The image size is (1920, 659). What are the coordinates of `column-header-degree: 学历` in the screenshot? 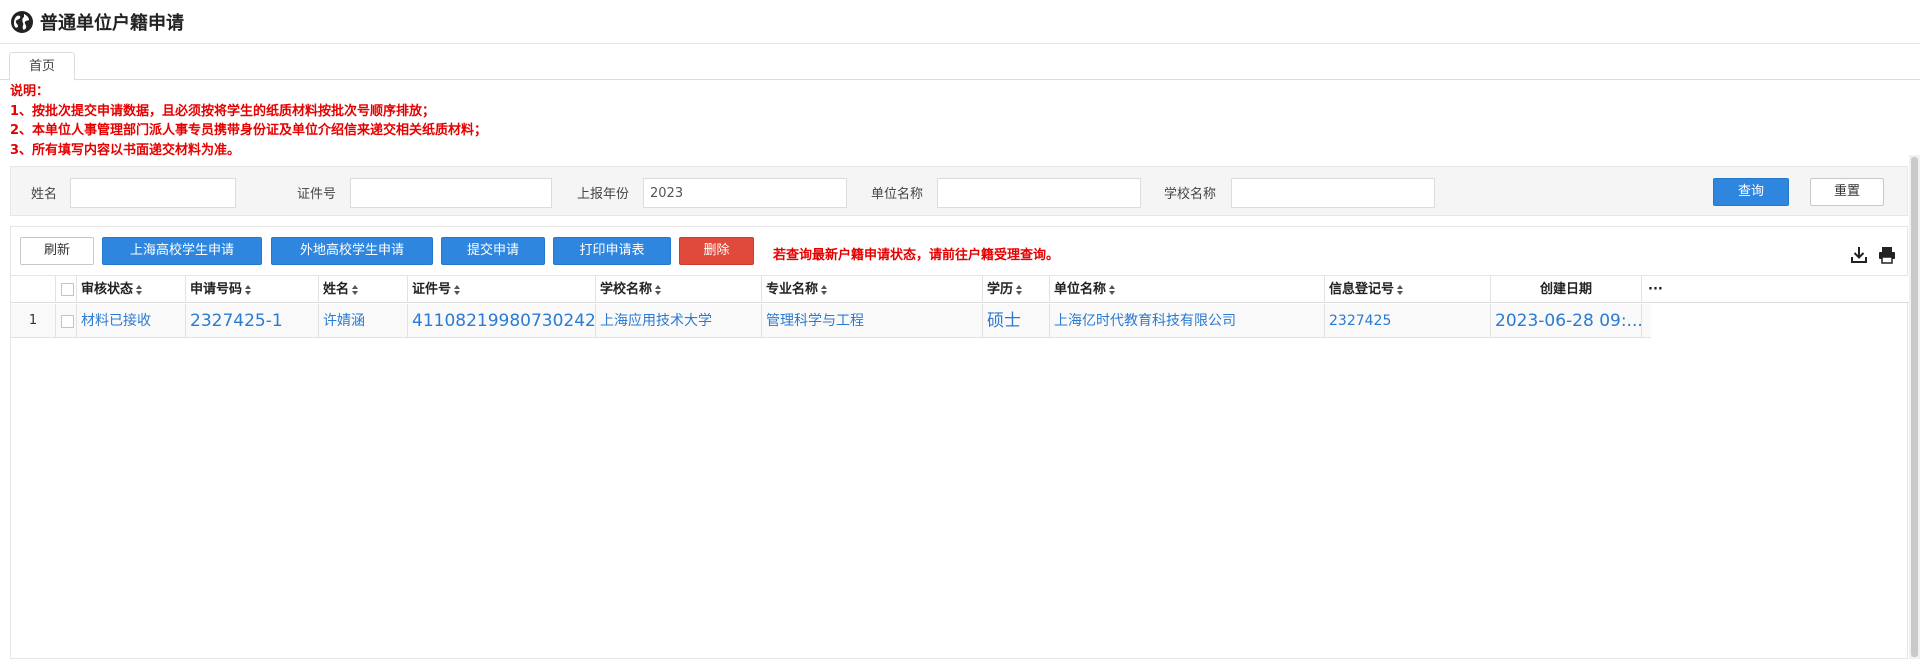 It's located at (1016, 289).